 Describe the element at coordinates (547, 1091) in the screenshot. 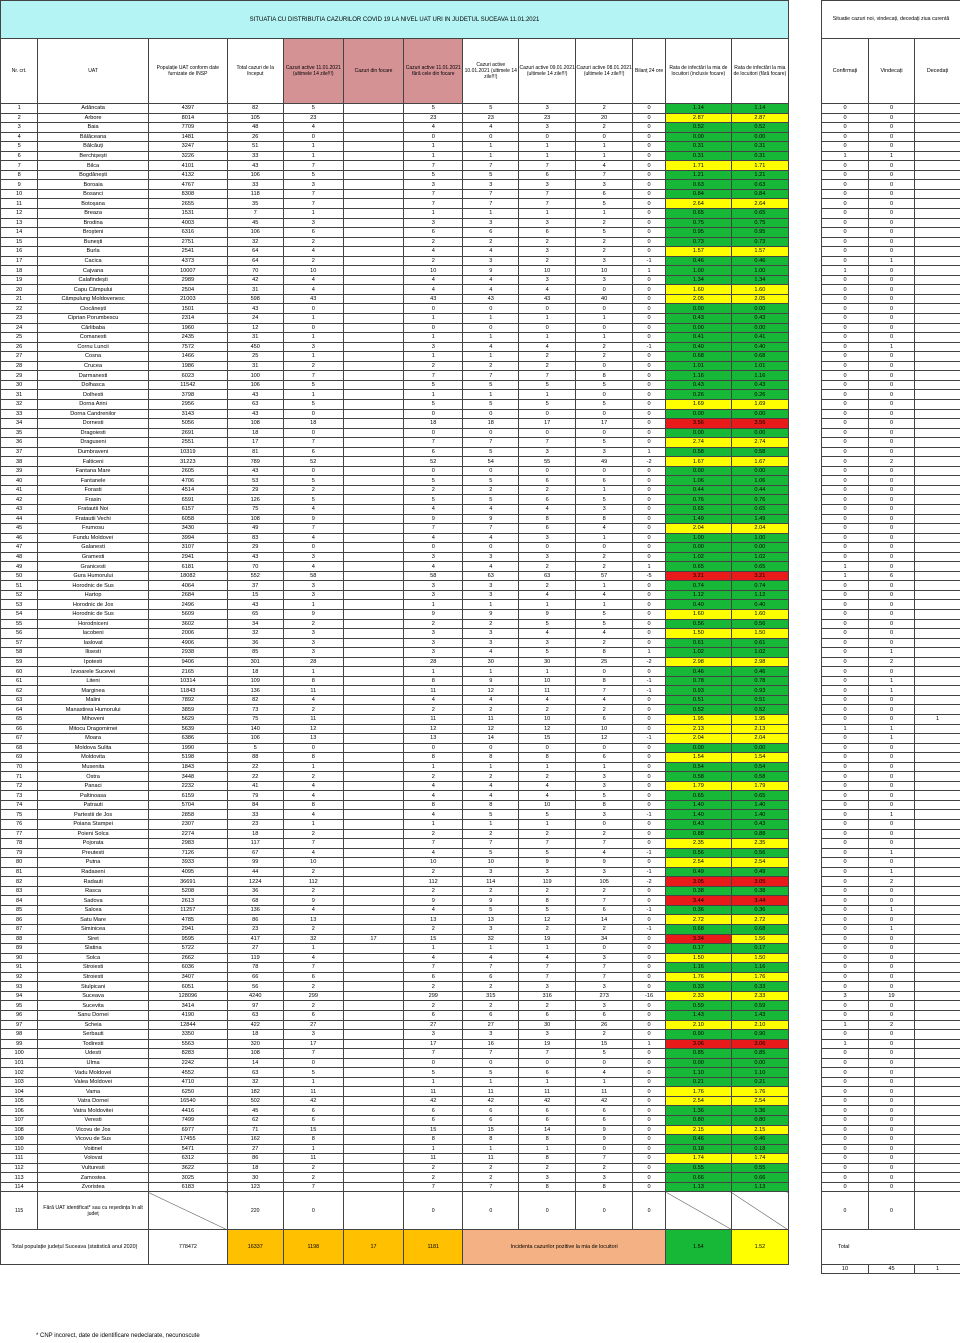

I see `cell-a09: 11` at that location.